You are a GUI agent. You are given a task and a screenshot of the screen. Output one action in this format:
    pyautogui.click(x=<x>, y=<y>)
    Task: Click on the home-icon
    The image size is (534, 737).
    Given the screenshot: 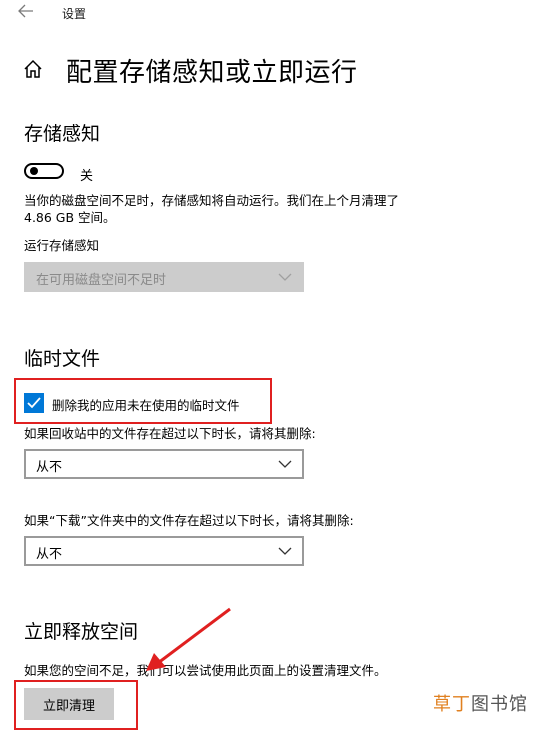 What is the action you would take?
    pyautogui.click(x=33, y=69)
    